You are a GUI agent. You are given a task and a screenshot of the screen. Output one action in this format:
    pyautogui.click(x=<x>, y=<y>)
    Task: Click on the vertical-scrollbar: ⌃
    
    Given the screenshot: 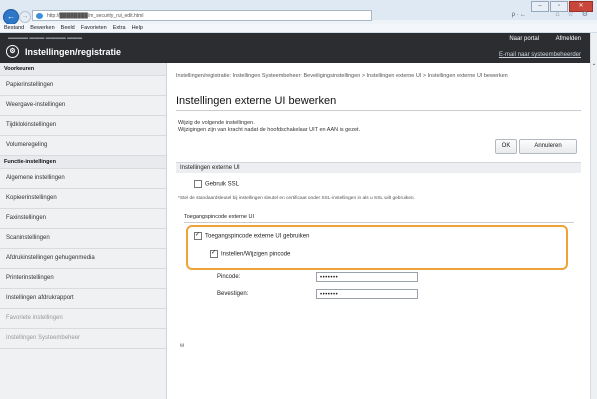 What is the action you would take?
    pyautogui.click(x=593, y=216)
    